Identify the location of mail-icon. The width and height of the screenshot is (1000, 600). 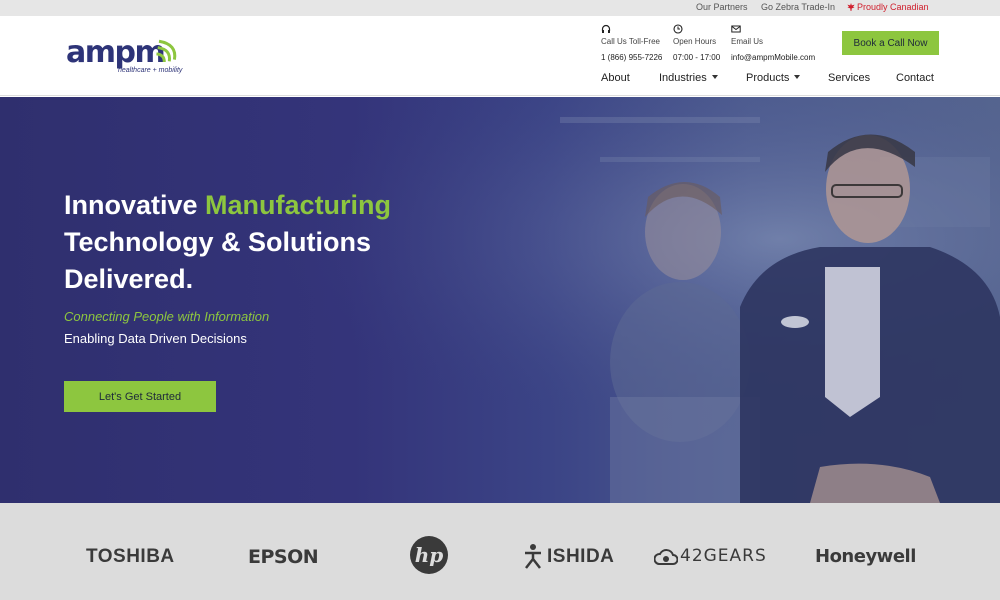
(736, 29).